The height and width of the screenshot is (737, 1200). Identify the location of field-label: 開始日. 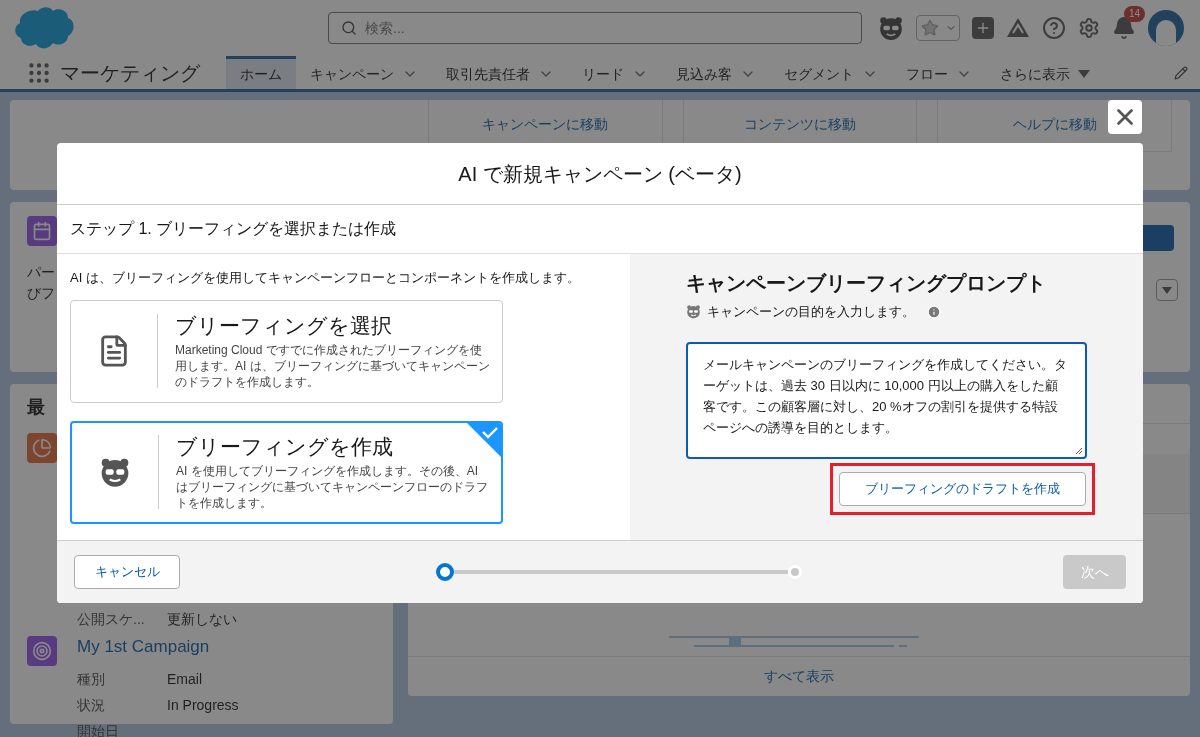
(98, 729).